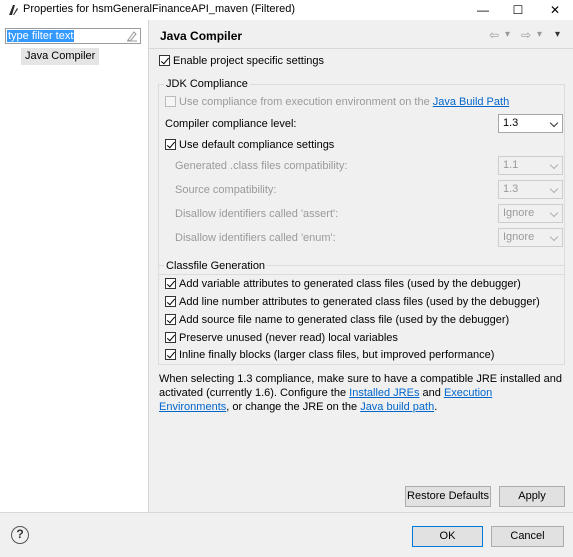  What do you see at coordinates (286, 535) in the screenshot?
I see `dialog-footer: ? OK Cancel` at bounding box center [286, 535].